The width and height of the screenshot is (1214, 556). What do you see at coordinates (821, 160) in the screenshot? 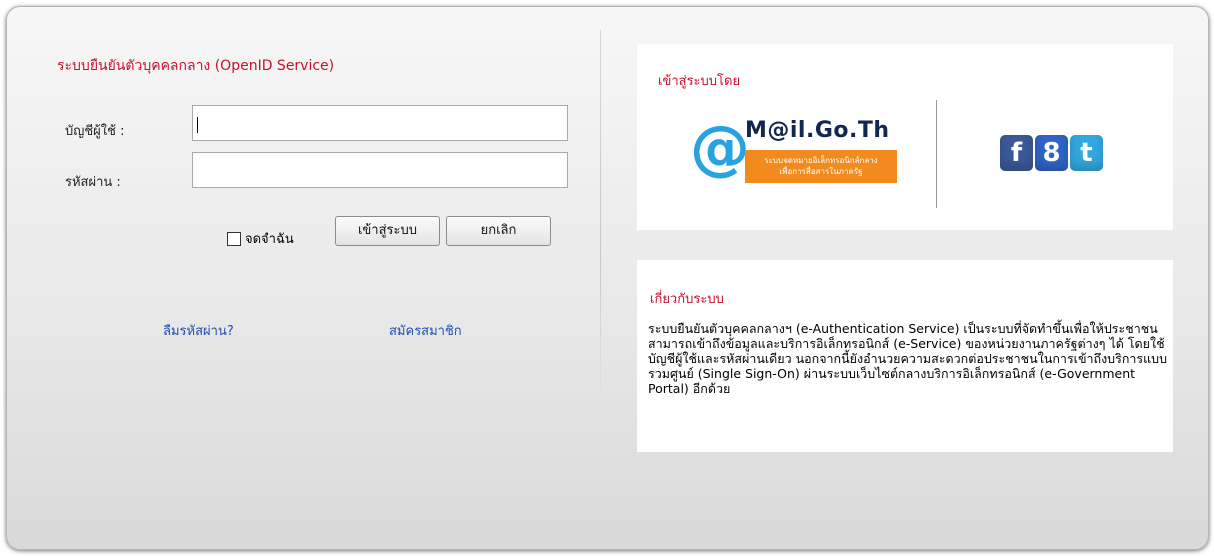
I see `mail-logo-line1: ระบบจดหมายอิเล็กทรอนิกส์กลาง` at bounding box center [821, 160].